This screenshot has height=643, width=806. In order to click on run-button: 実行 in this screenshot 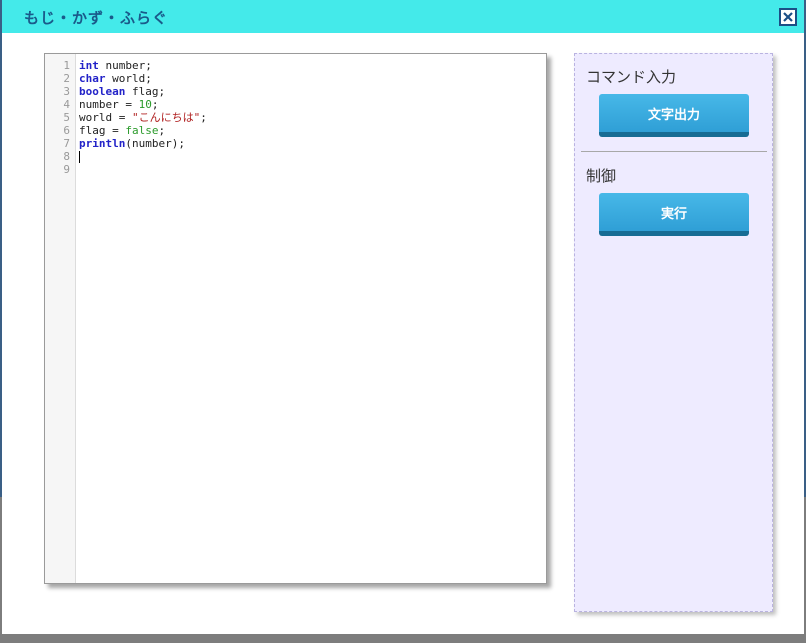, I will do `click(674, 214)`.